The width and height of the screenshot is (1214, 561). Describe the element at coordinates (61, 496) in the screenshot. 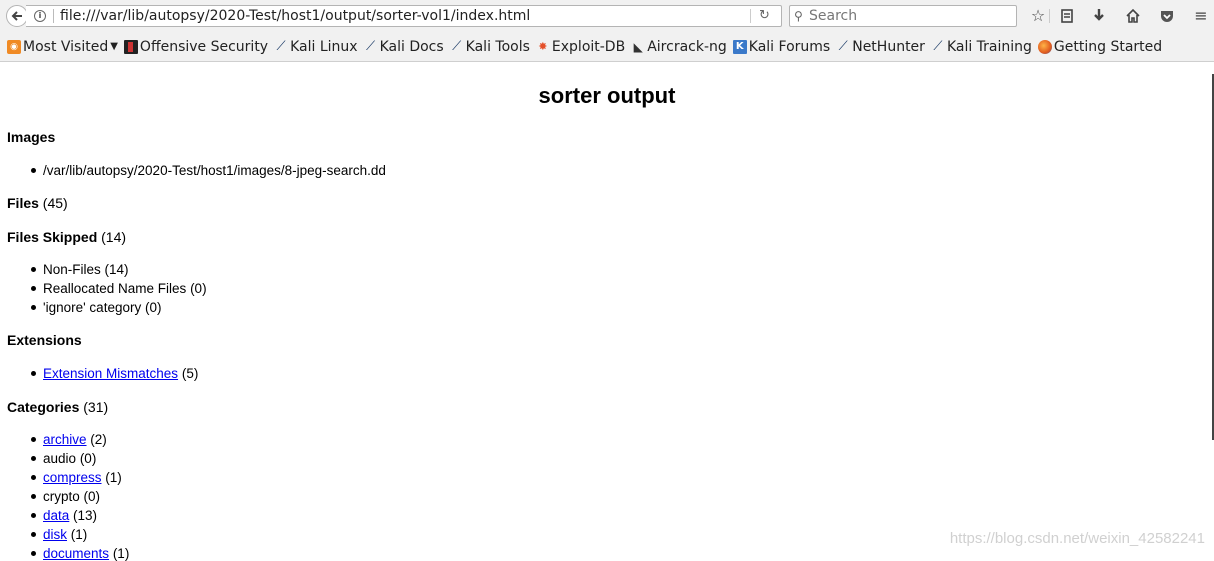

I see `category-label: crypto` at that location.